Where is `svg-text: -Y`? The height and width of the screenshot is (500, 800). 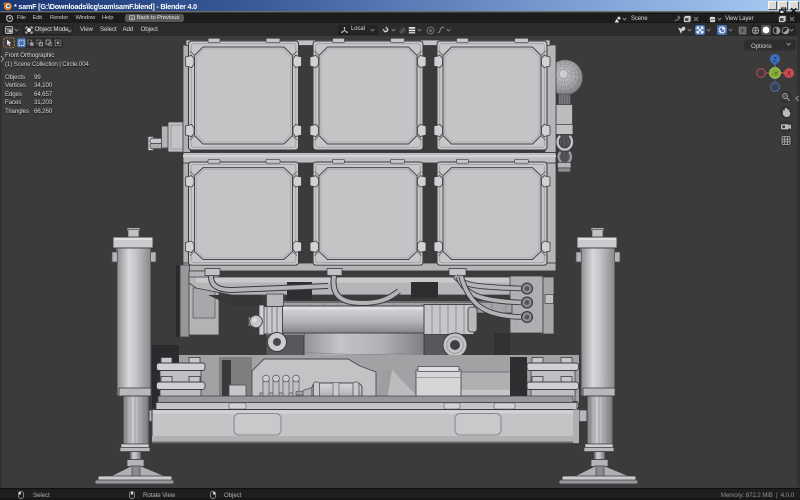 svg-text: -Y is located at coordinates (775, 75).